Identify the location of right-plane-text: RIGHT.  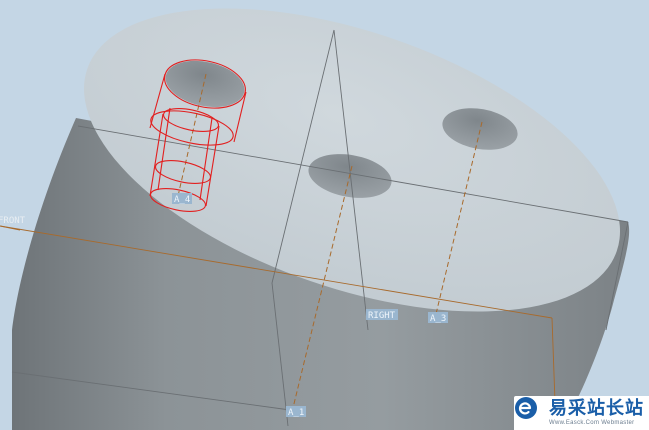
(382, 316).